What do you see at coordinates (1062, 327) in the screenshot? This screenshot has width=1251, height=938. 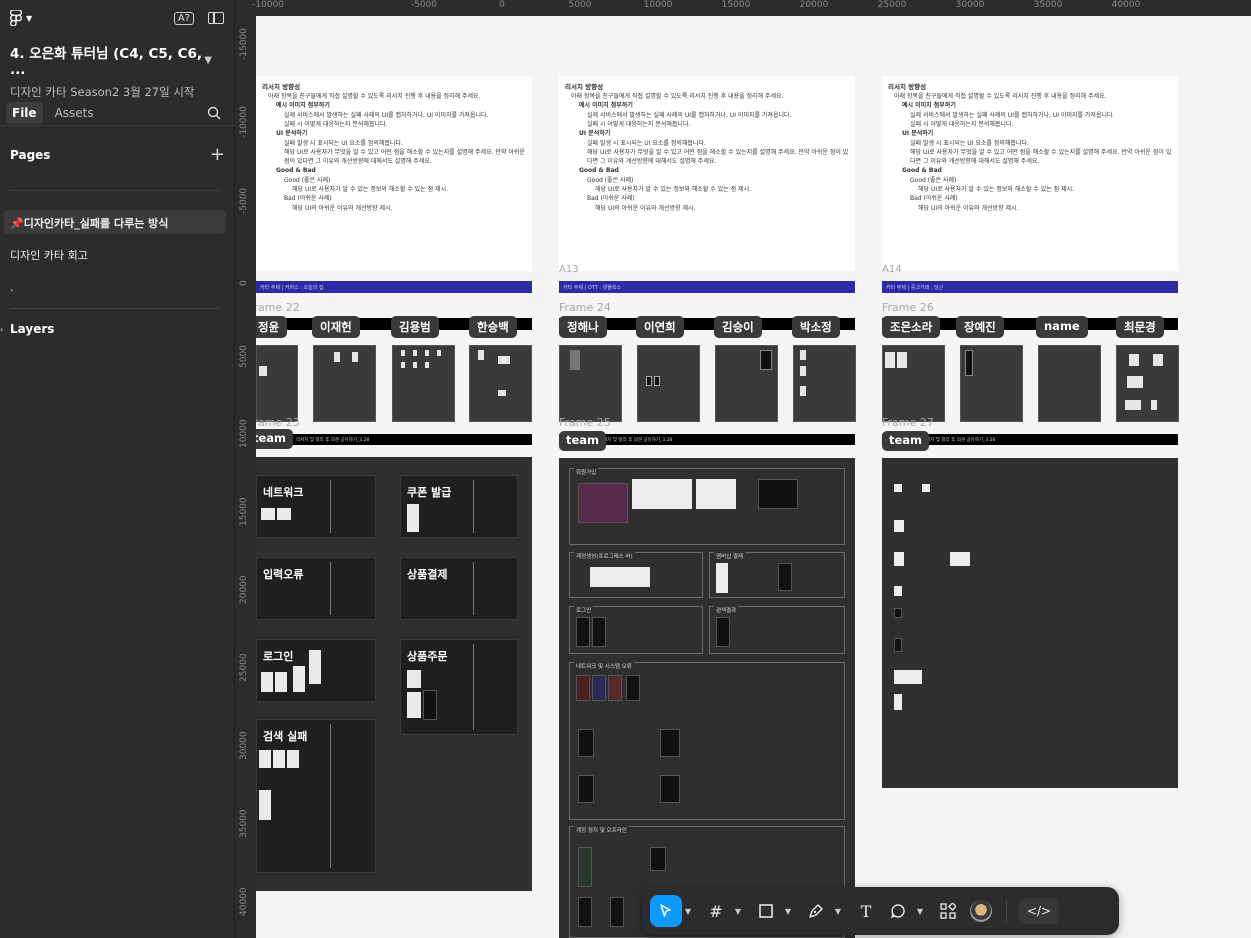 I see `member-chip: name` at bounding box center [1062, 327].